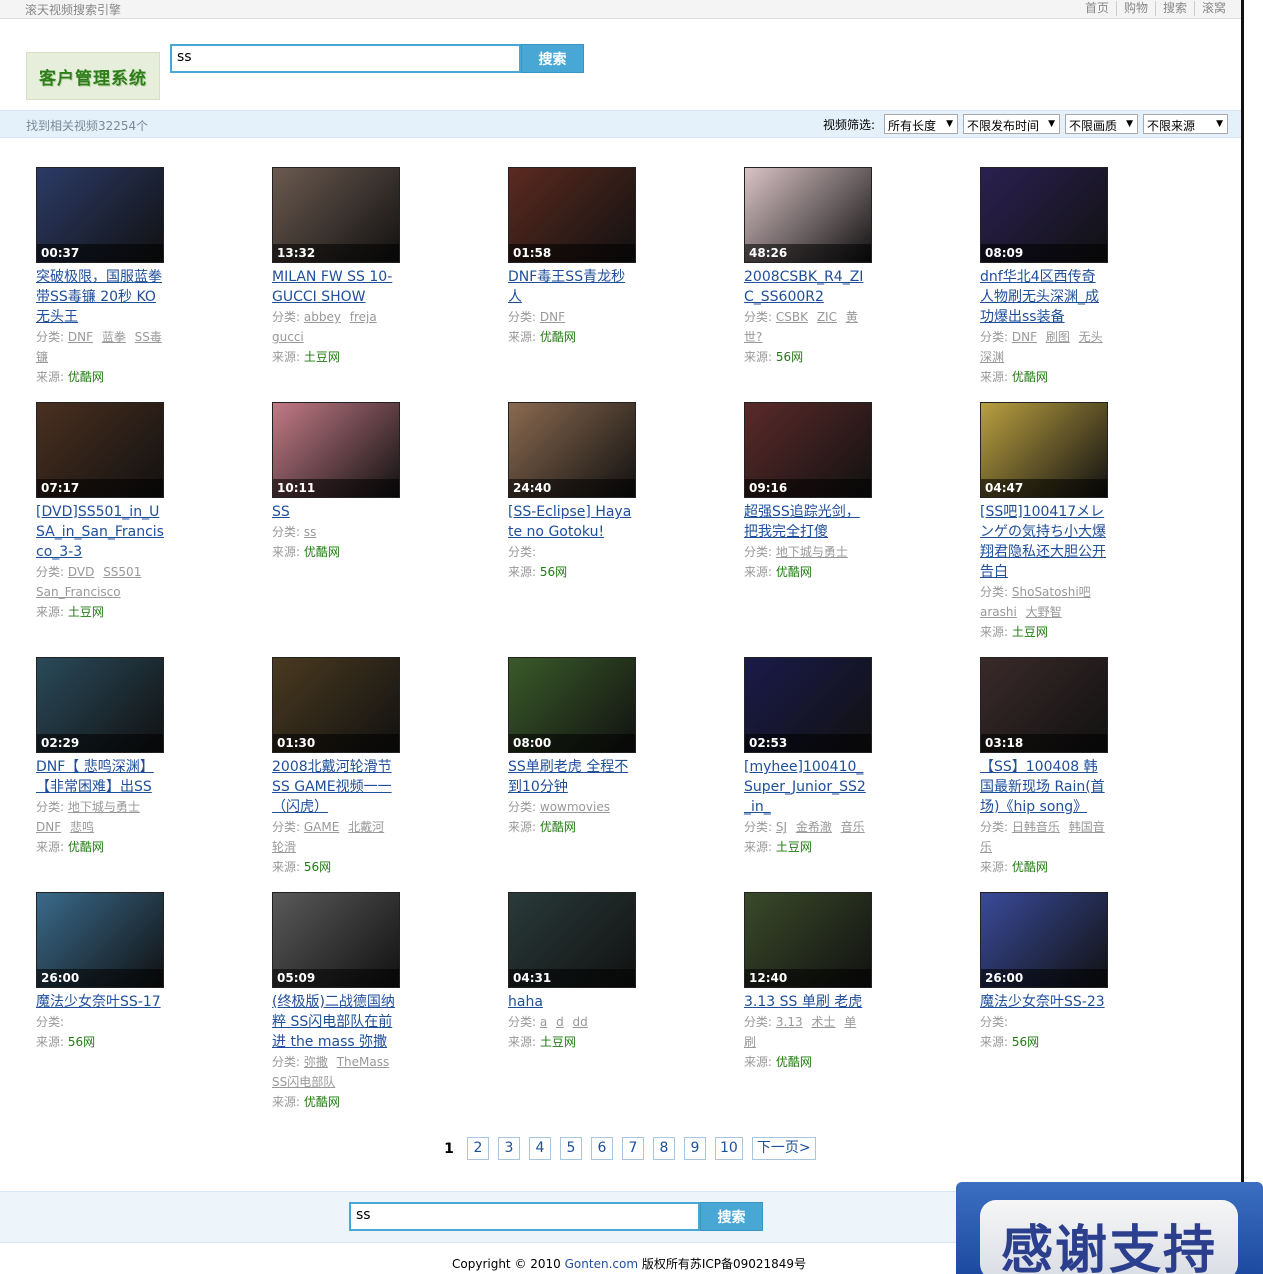 The image size is (1263, 1274). What do you see at coordinates (1044, 297) in the screenshot?
I see `video-title-link: dnf华北4区西传奇人物刷无头深渊_成功爆出ss装备` at bounding box center [1044, 297].